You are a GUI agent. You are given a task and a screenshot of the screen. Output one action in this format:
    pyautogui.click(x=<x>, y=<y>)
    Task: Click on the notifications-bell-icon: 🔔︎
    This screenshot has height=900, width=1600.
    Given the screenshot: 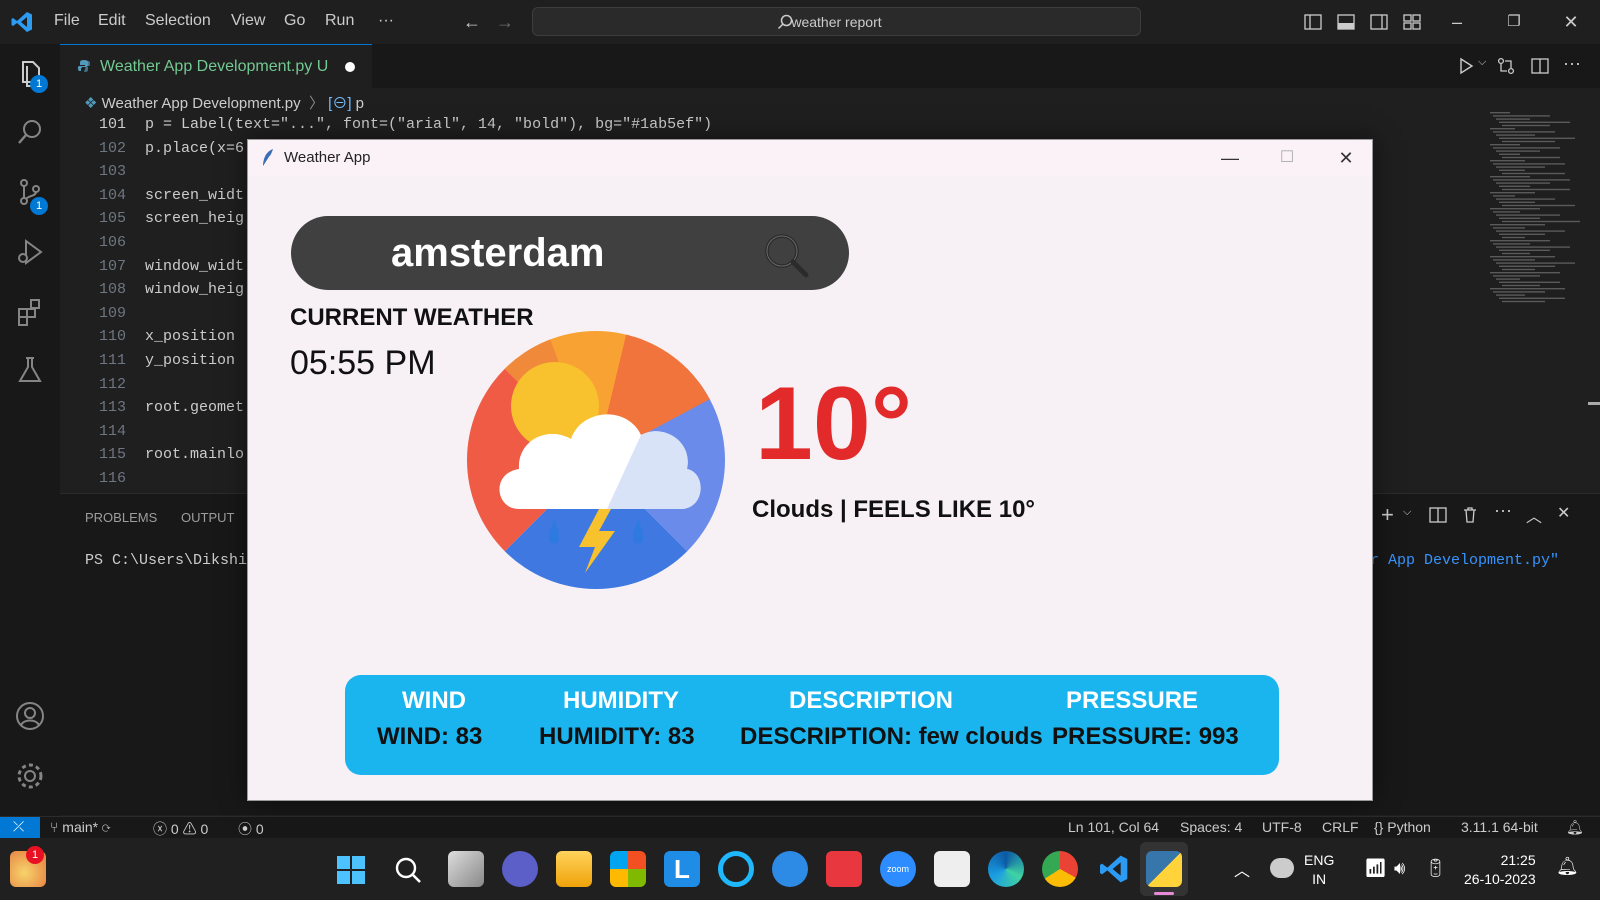 What is the action you would take?
    pyautogui.click(x=1575, y=827)
    